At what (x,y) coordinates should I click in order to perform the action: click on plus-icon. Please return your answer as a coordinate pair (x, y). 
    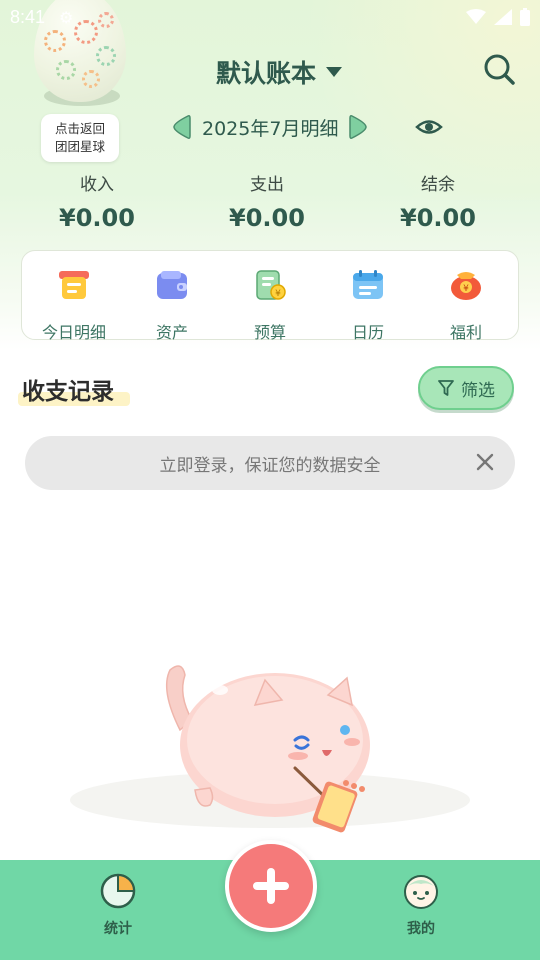
    Looking at the image, I should click on (271, 886).